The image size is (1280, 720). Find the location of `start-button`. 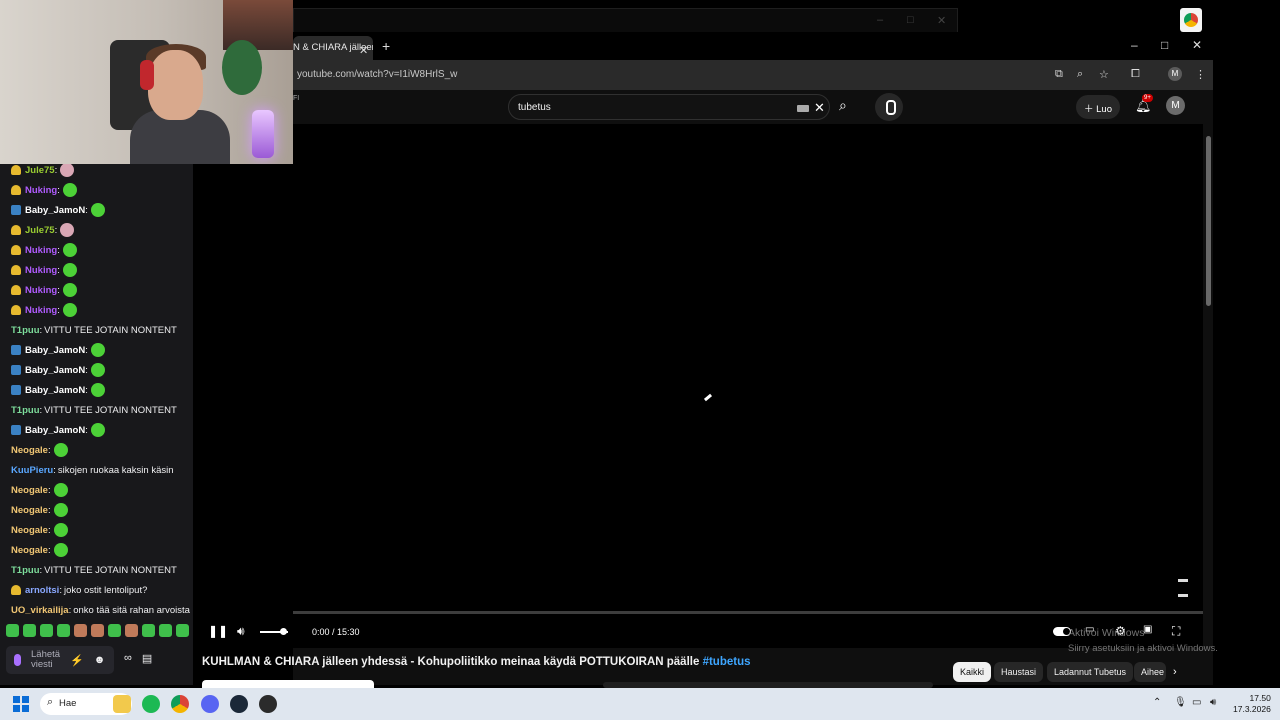

start-button is located at coordinates (21, 704).